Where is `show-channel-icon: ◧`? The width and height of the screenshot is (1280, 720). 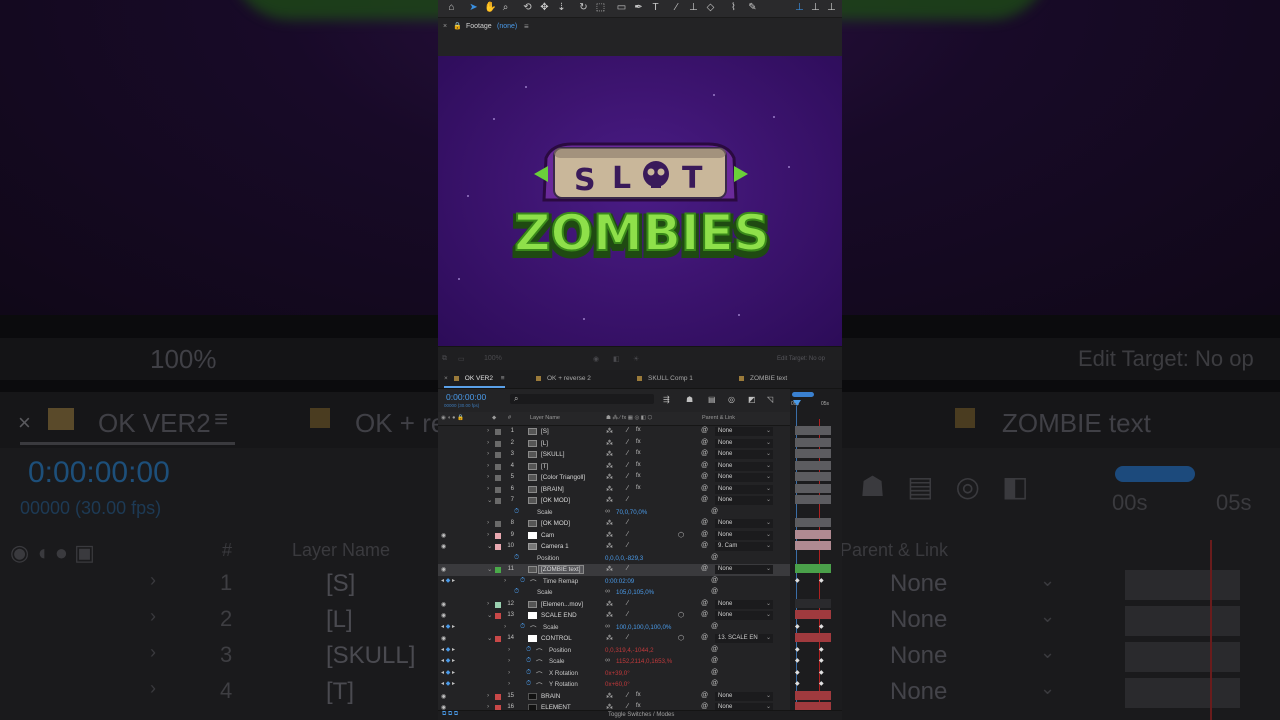 show-channel-icon: ◧ is located at coordinates (616, 359).